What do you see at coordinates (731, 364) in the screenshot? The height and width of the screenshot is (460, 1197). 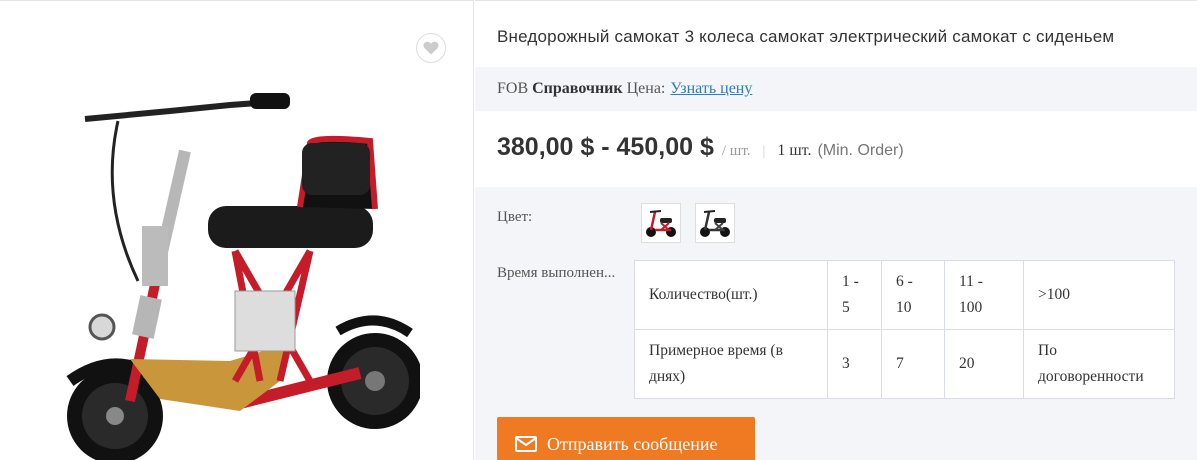 I see `table-cell: Примерное время (в днях)` at bounding box center [731, 364].